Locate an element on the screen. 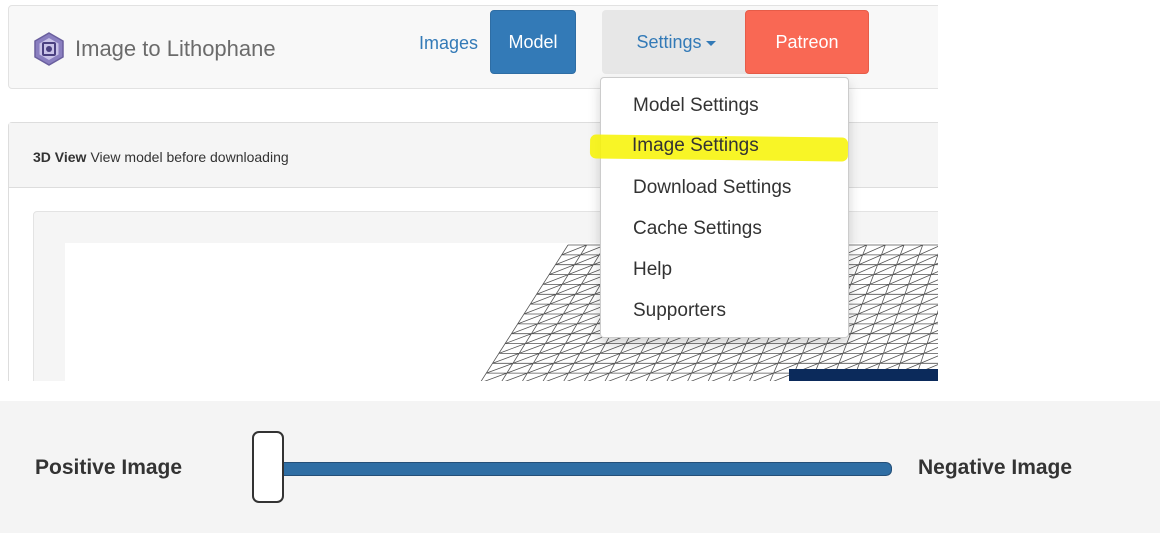 The width and height of the screenshot is (1160, 533). positive-image-label: Positive Image is located at coordinates (109, 467).